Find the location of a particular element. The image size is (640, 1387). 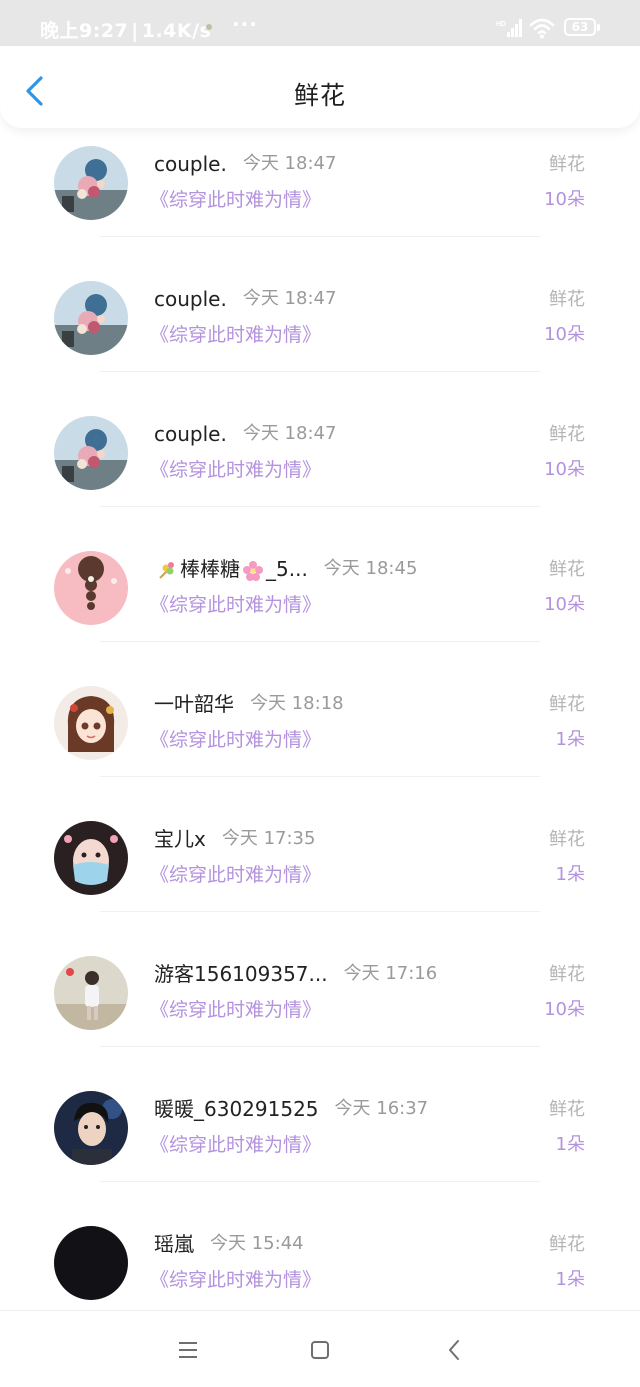

top-header: 鲜花 is located at coordinates (320, 87).